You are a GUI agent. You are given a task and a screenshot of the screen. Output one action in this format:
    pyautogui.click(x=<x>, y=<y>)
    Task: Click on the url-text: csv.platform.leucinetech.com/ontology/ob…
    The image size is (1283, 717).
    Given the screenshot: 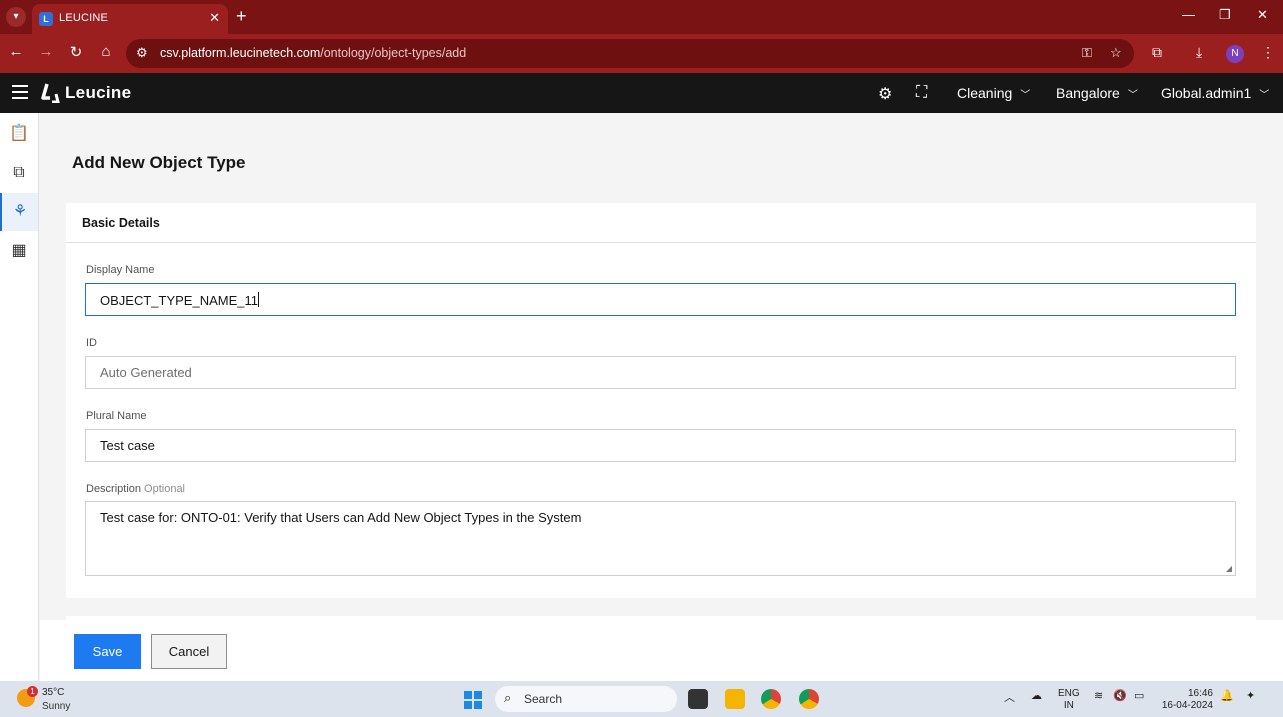 What is the action you would take?
    pyautogui.click(x=313, y=53)
    